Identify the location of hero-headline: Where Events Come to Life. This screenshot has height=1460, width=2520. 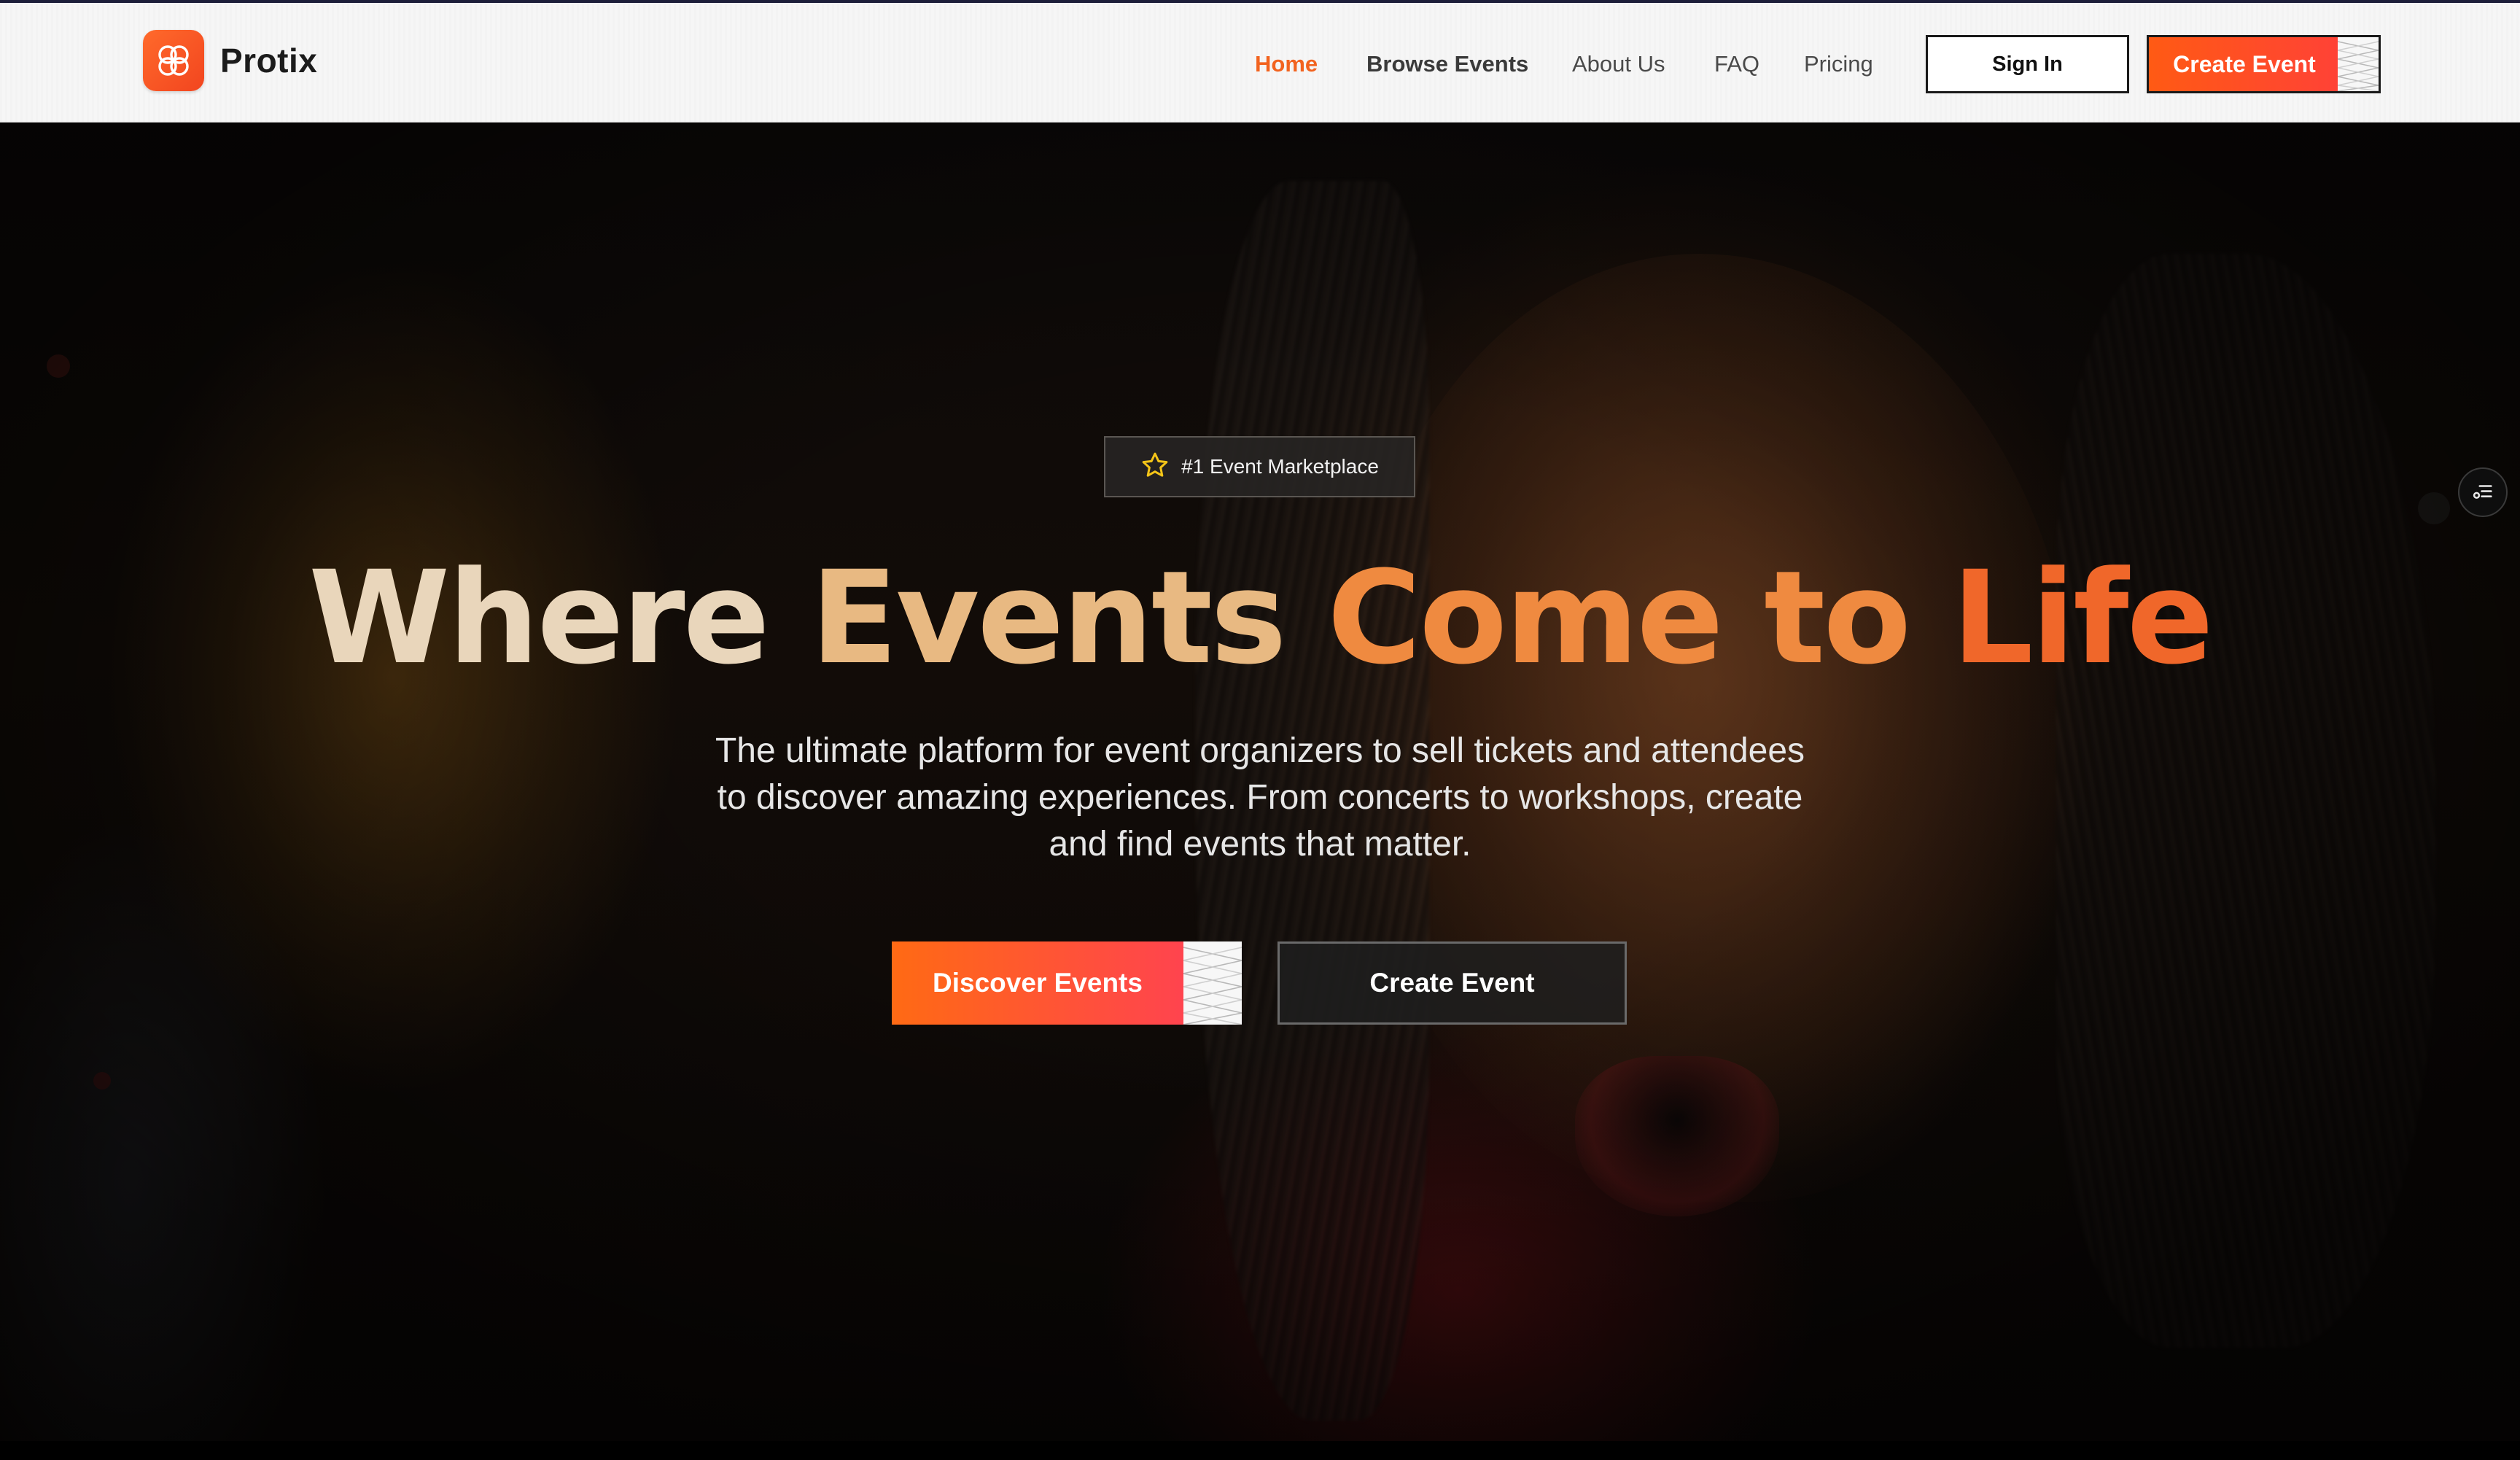
(1260, 618).